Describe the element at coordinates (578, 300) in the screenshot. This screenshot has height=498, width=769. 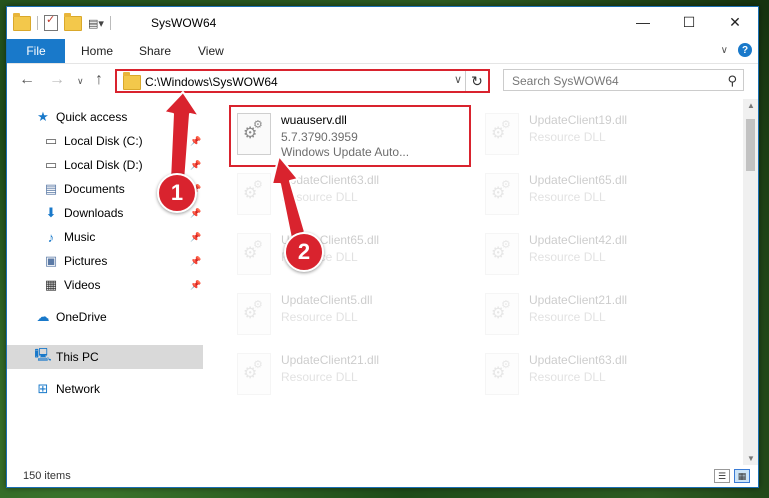
I see `file-name: UpdateClient21.dll` at that location.